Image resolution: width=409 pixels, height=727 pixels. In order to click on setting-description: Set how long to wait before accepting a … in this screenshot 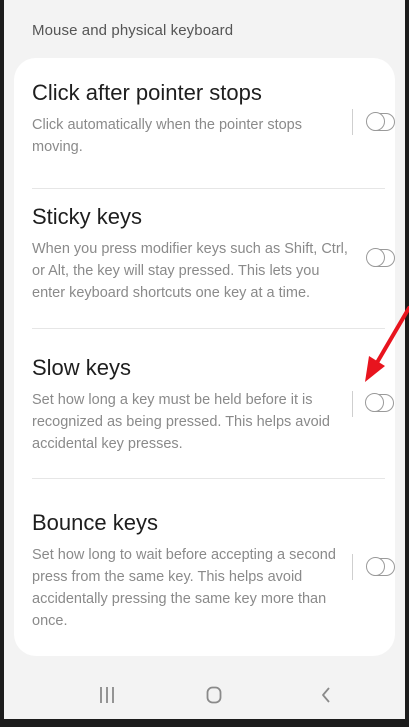, I will do `click(184, 588)`.